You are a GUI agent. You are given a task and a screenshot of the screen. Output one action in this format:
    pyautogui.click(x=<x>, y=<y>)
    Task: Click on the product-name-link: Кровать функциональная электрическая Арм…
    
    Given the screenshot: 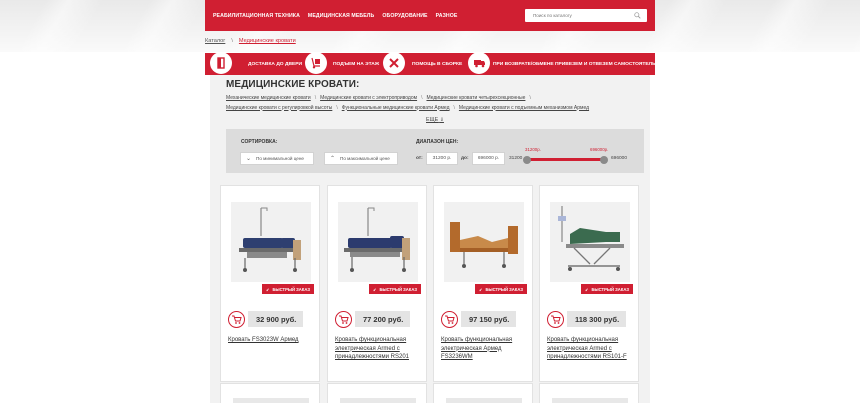 What is the action you would take?
    pyautogui.click(x=485, y=349)
    